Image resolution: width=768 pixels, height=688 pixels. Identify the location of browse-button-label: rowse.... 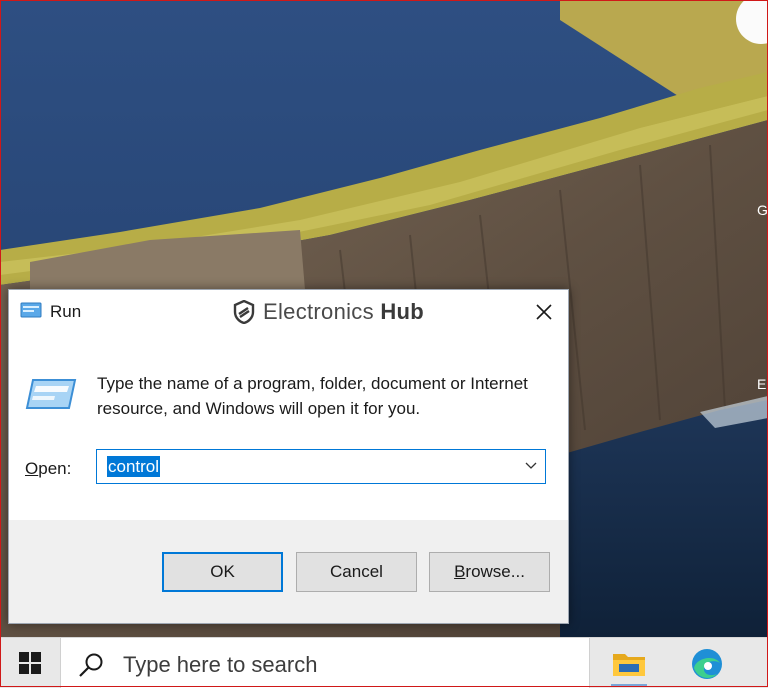
(495, 571).